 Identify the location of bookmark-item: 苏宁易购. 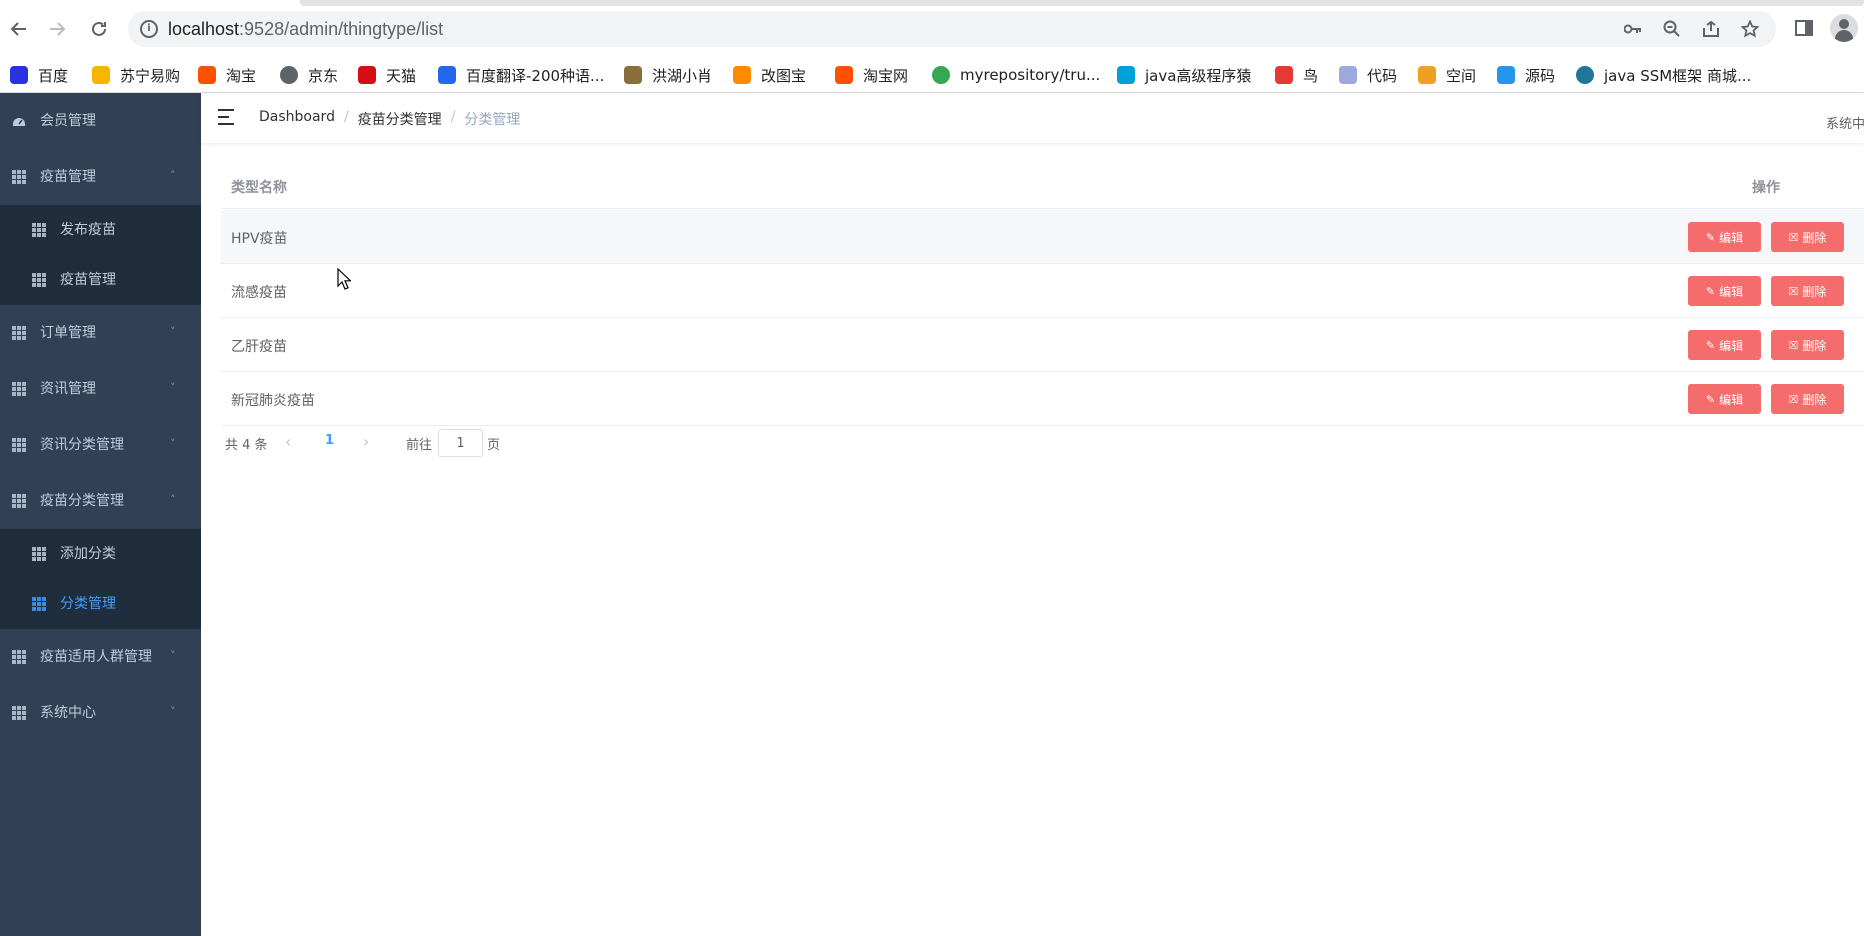
(136, 75).